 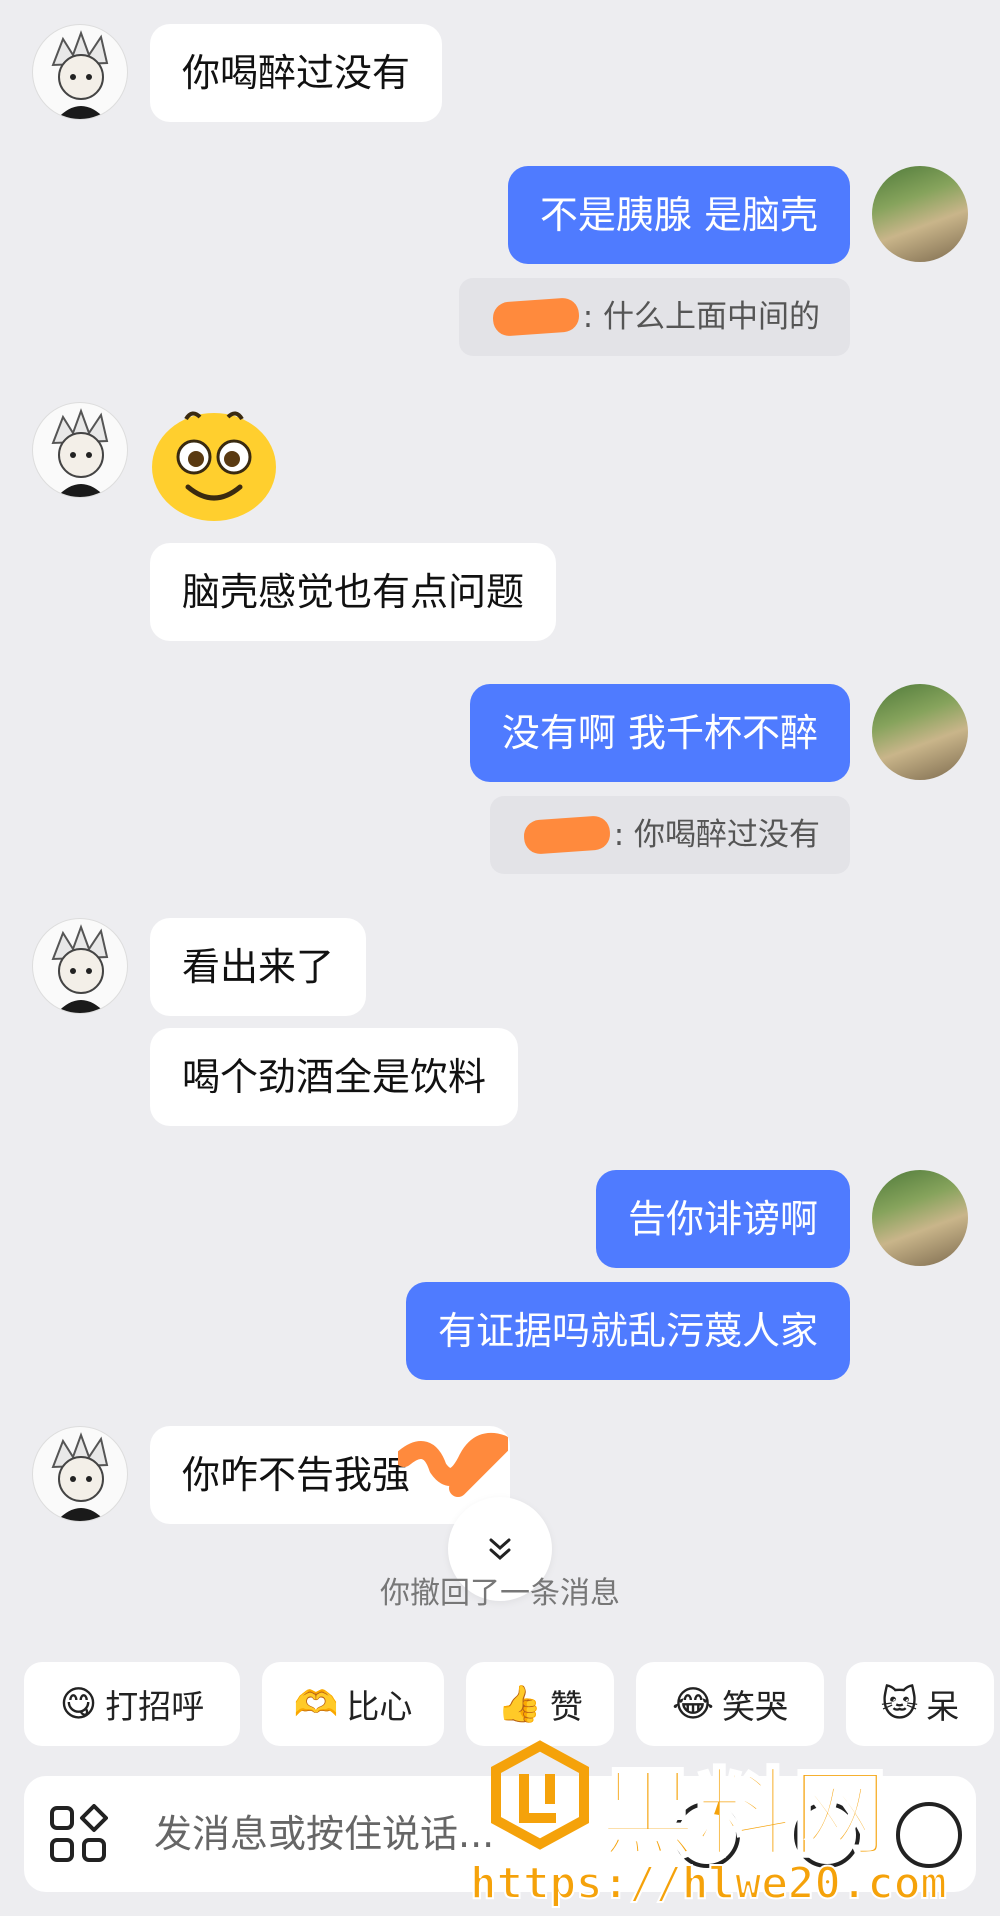 What do you see at coordinates (316, 1704) in the screenshot?
I see `heart-hands-icon: 🫶` at bounding box center [316, 1704].